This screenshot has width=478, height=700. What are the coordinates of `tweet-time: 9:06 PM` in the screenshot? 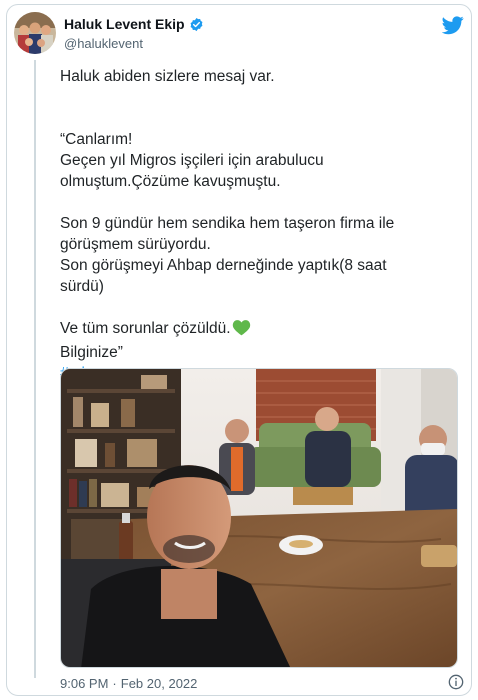 It's located at (84, 683).